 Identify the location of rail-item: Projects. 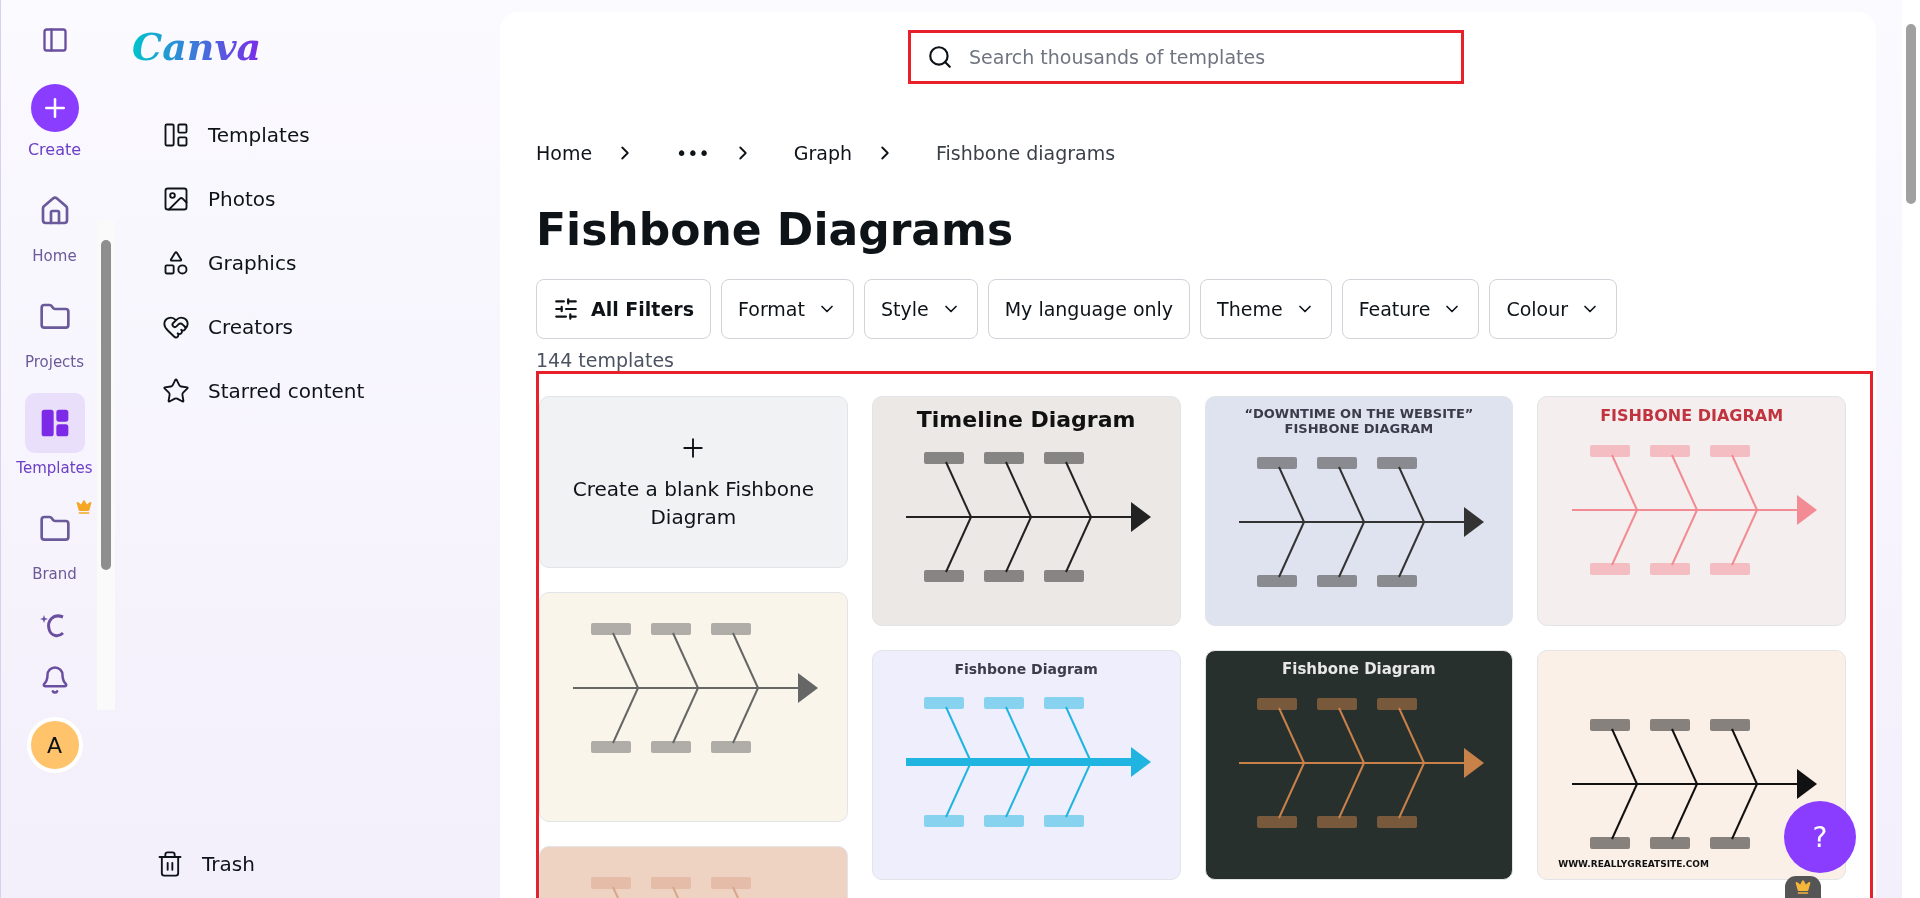
(54, 329).